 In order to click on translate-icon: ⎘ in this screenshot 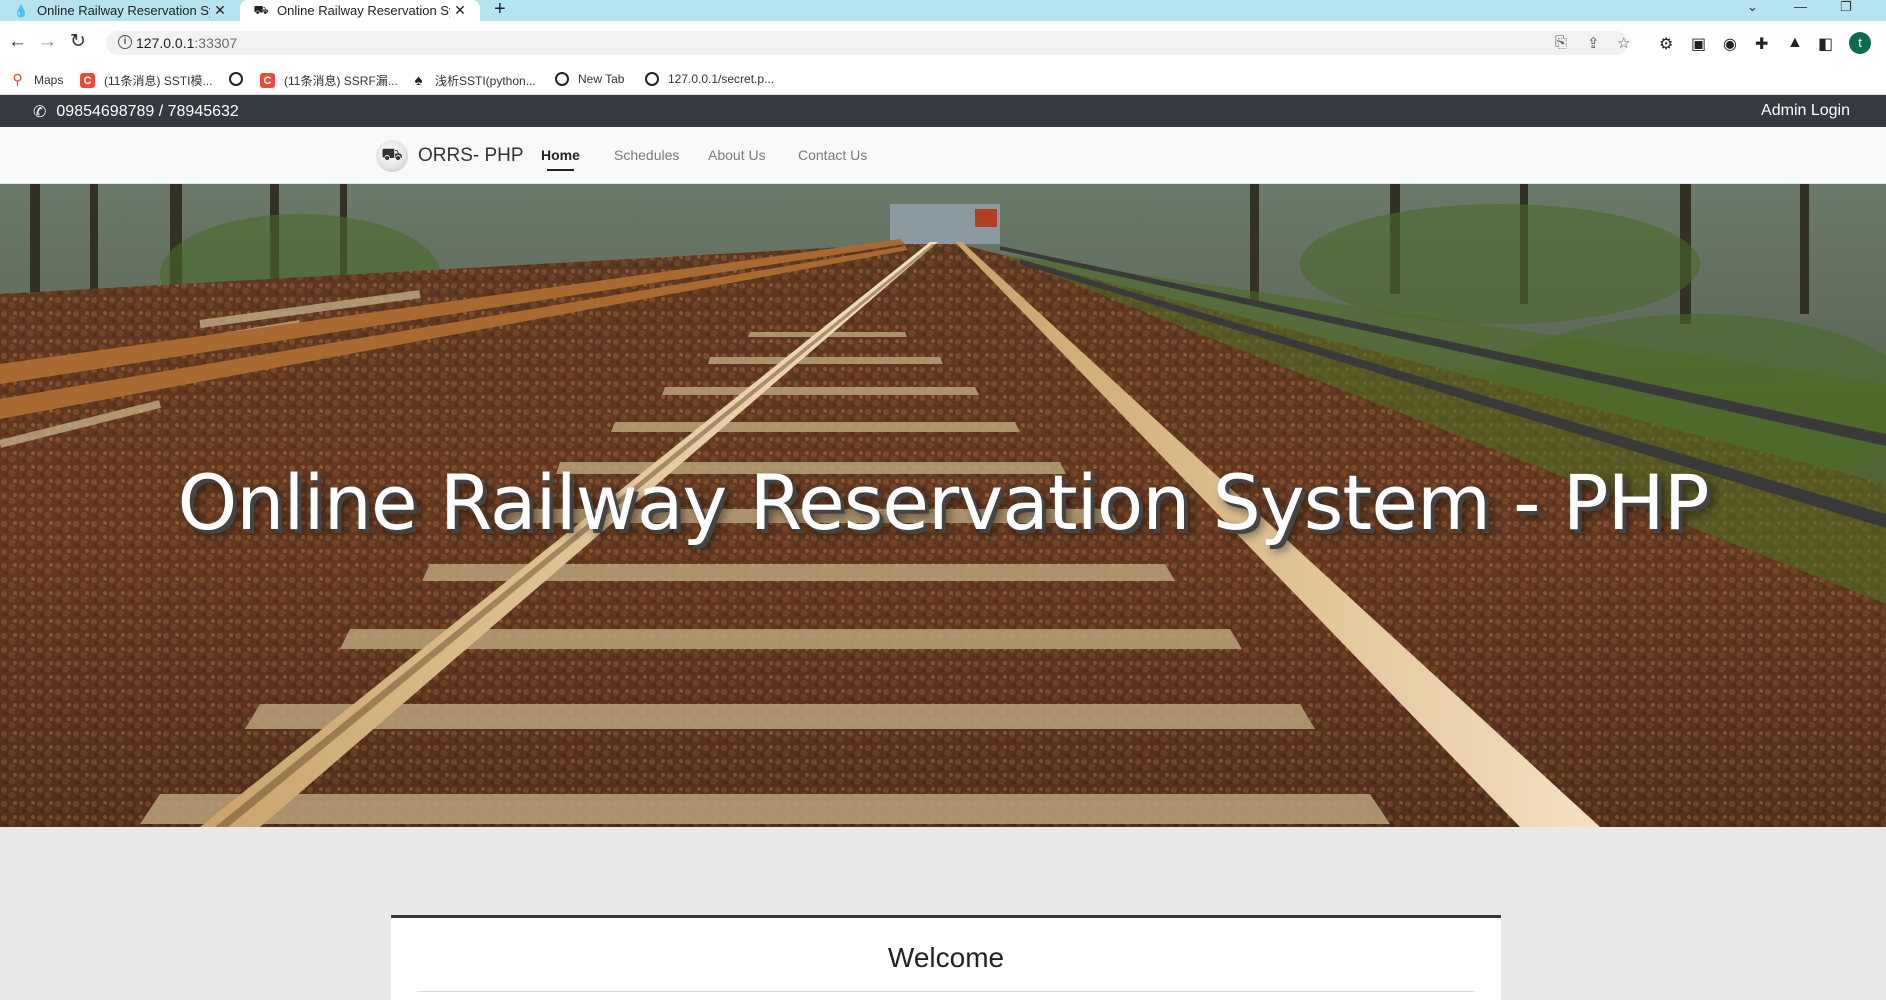, I will do `click(1561, 42)`.